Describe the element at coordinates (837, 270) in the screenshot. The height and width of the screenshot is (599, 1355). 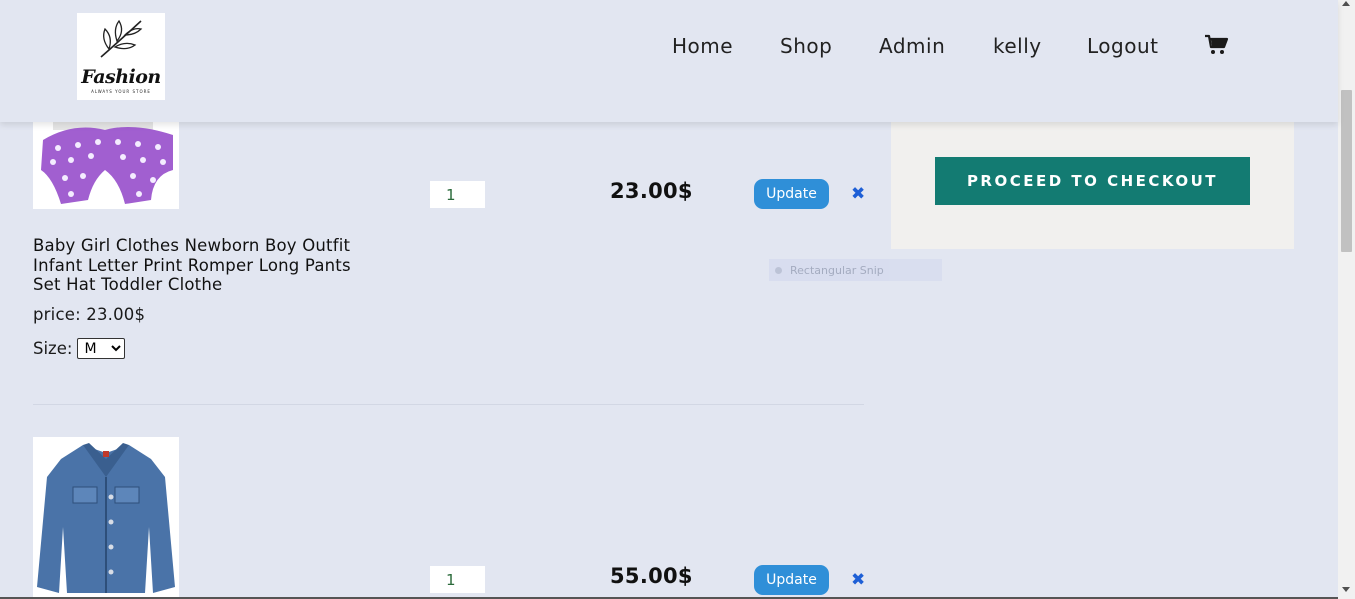
I see `snip-label: Rectangular Snip` at that location.